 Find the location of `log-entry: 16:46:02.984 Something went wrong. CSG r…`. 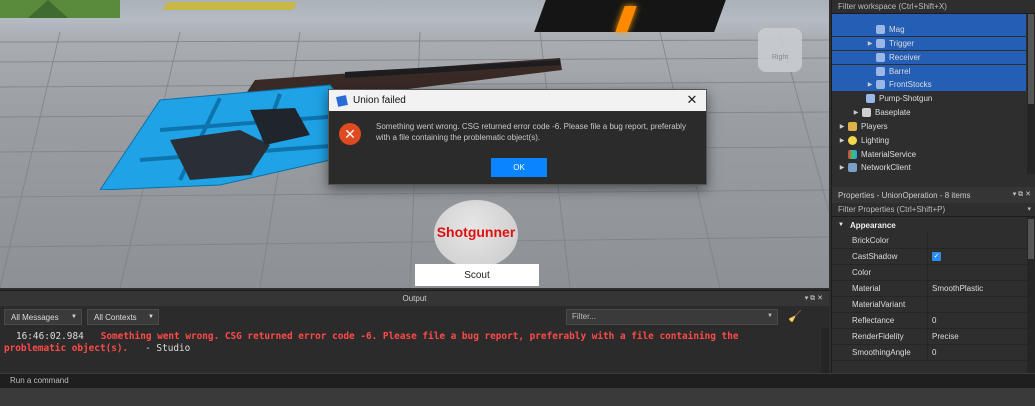

log-entry: 16:46:02.984 Something went wrong. CSG r… is located at coordinates (404, 343).